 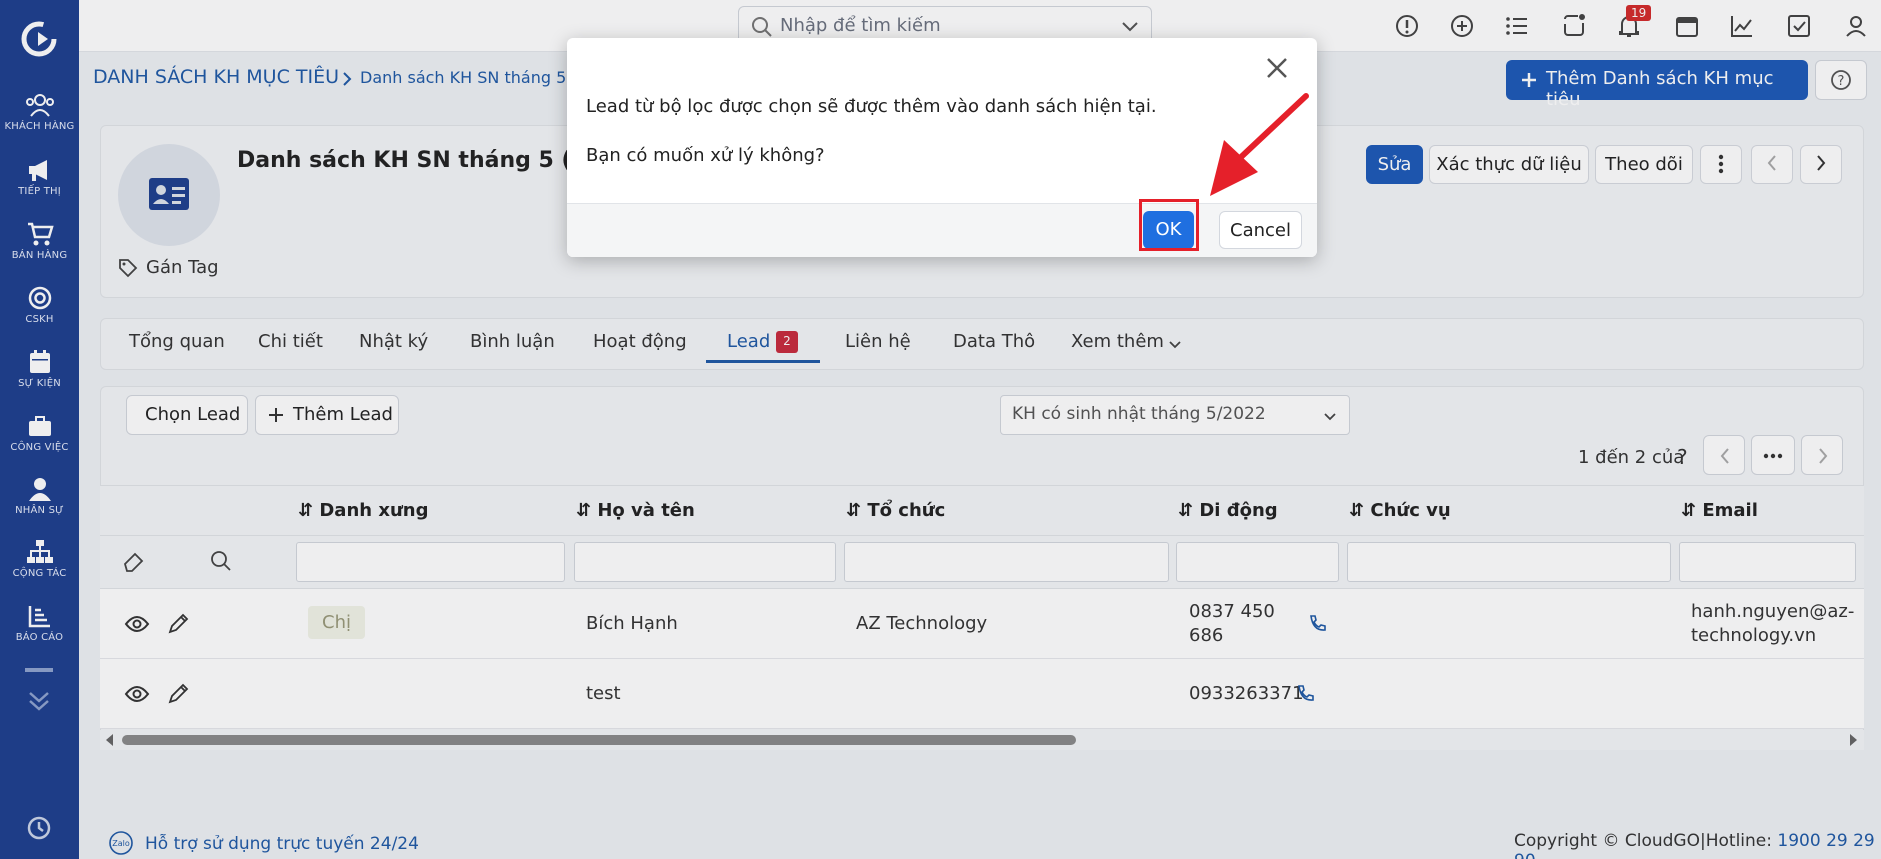 What do you see at coordinates (1259, 144) in the screenshot?
I see `annotation-arrow-icon` at bounding box center [1259, 144].